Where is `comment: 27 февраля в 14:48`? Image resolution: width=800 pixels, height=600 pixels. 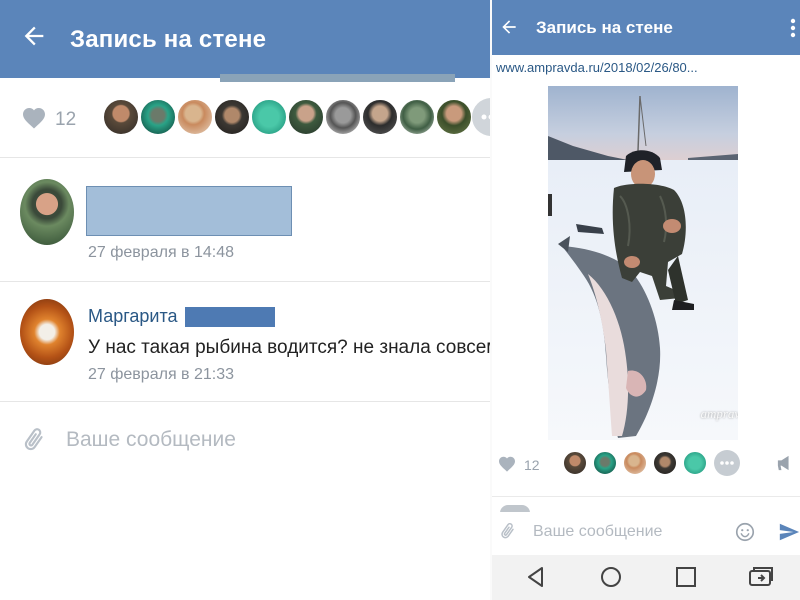 comment: 27 февраля в 14:48 is located at coordinates (245, 226).